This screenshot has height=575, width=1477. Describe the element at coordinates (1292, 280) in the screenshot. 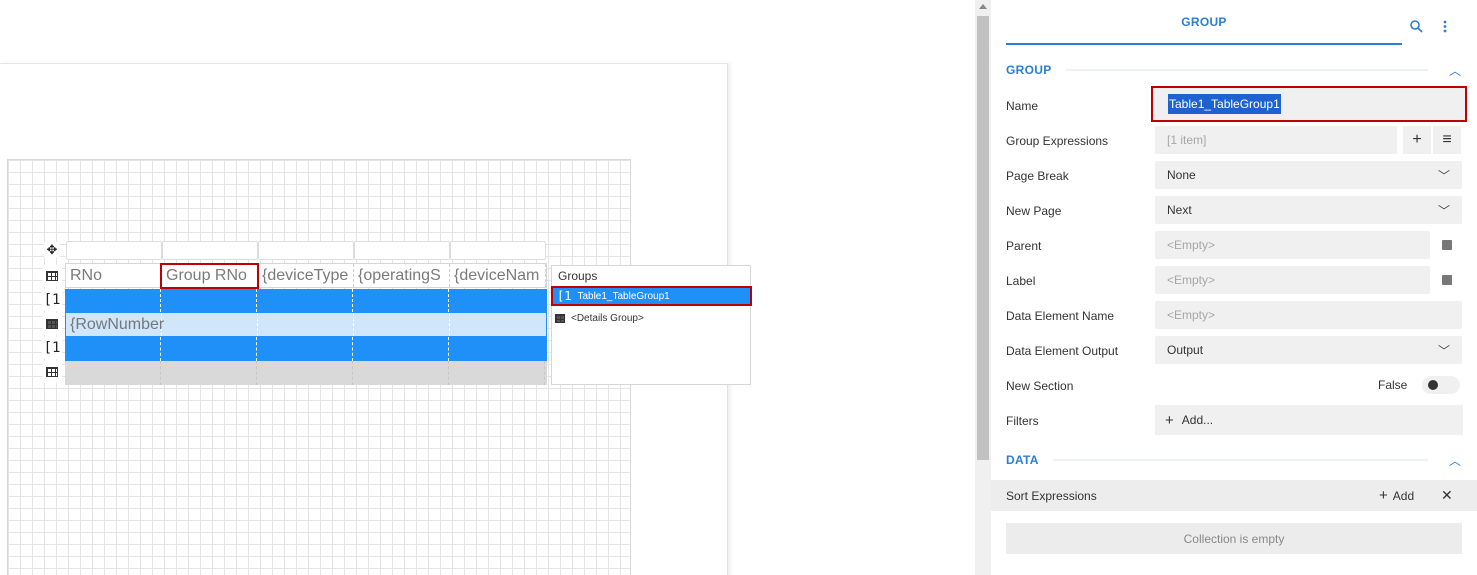

I see `label-field: <Empty>` at that location.